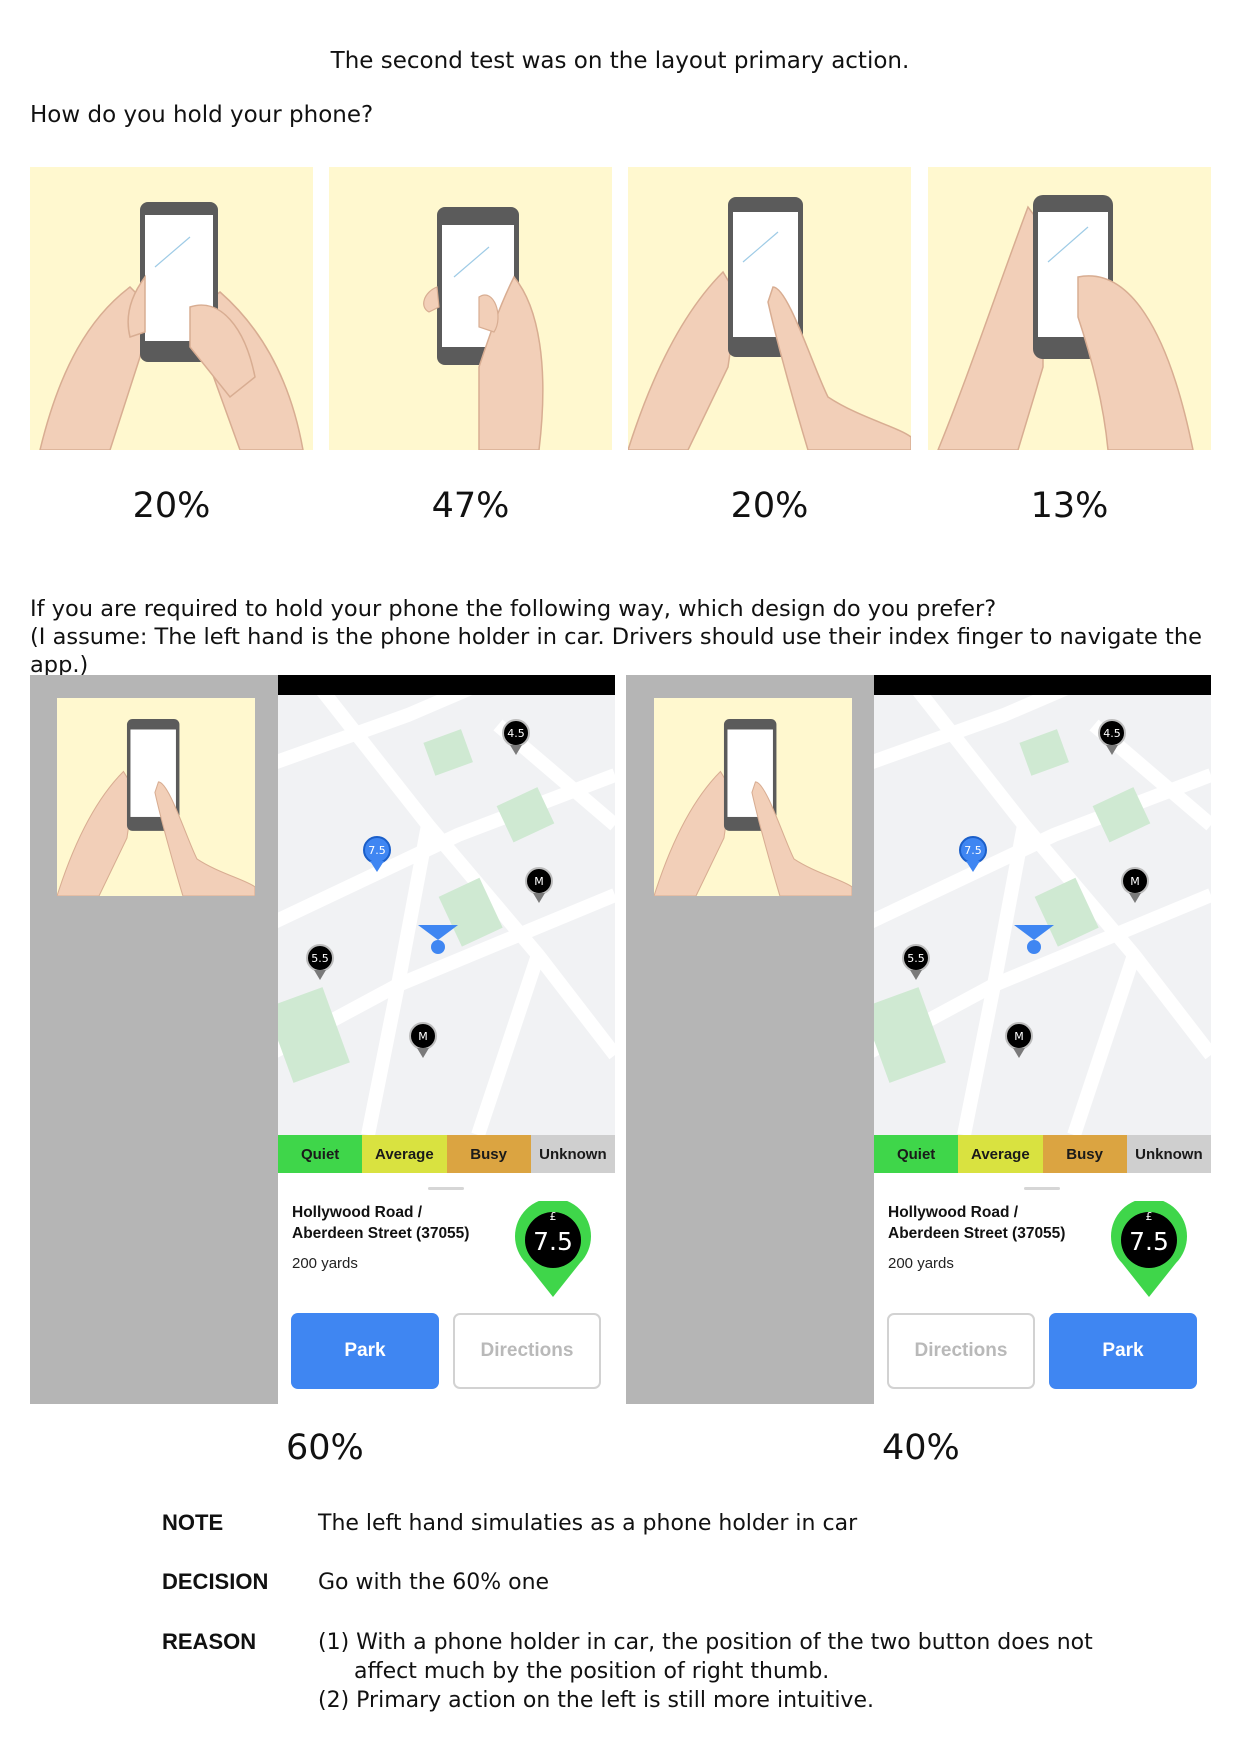  Describe the element at coordinates (171, 308) in the screenshot. I see `hold-style-two-hands-image` at that location.